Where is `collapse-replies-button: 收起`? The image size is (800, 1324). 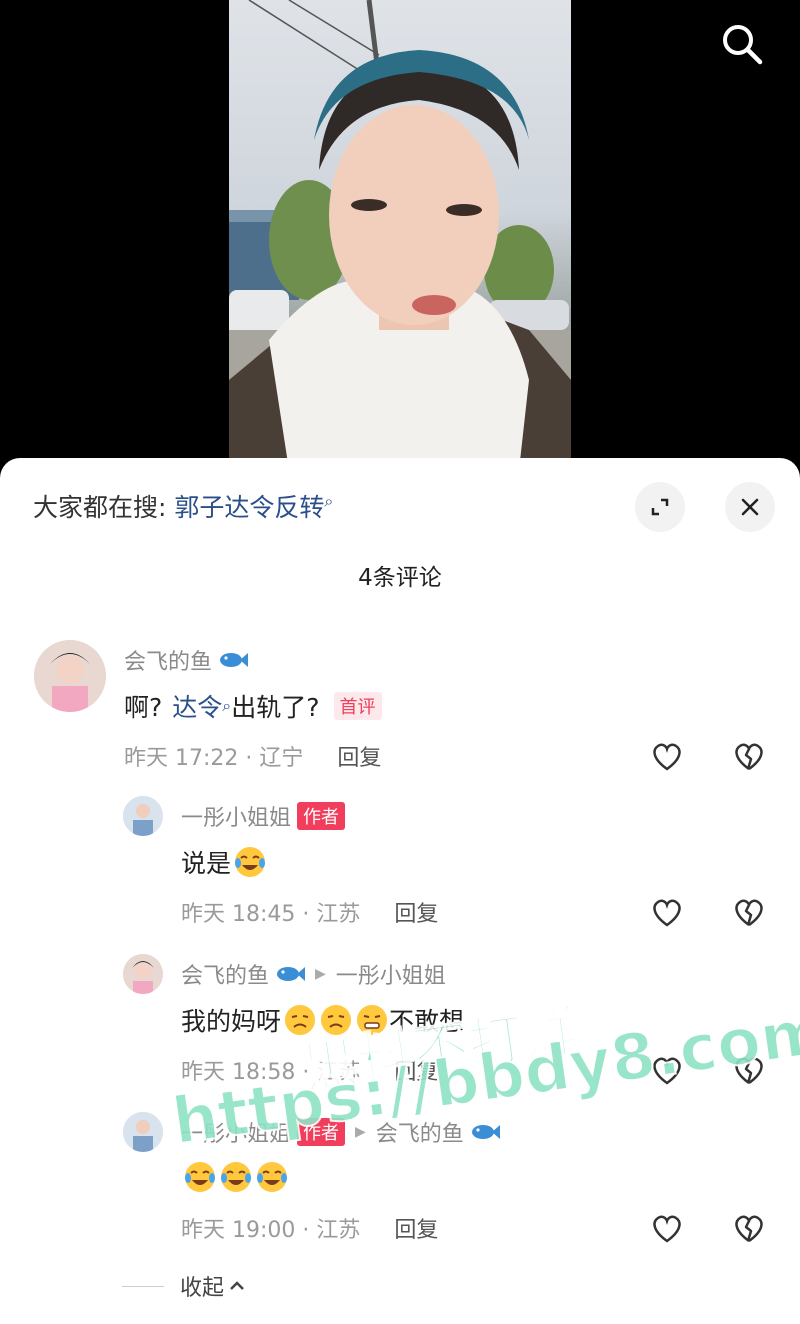
collapse-replies-button: 收起 is located at coordinates (184, 1286).